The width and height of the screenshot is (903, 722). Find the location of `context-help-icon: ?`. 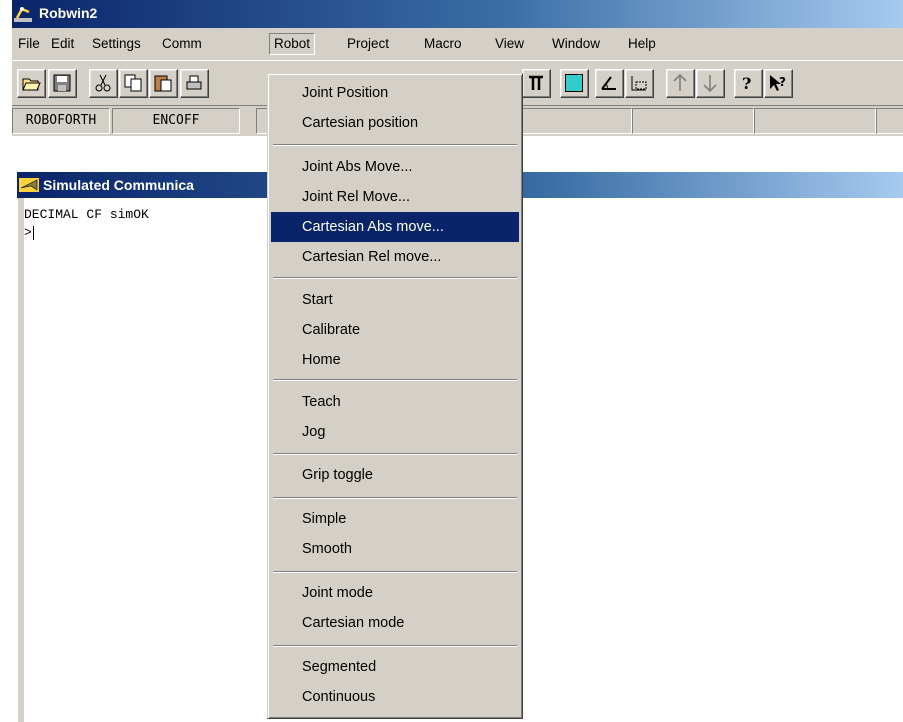

context-help-icon: ? is located at coordinates (778, 83).